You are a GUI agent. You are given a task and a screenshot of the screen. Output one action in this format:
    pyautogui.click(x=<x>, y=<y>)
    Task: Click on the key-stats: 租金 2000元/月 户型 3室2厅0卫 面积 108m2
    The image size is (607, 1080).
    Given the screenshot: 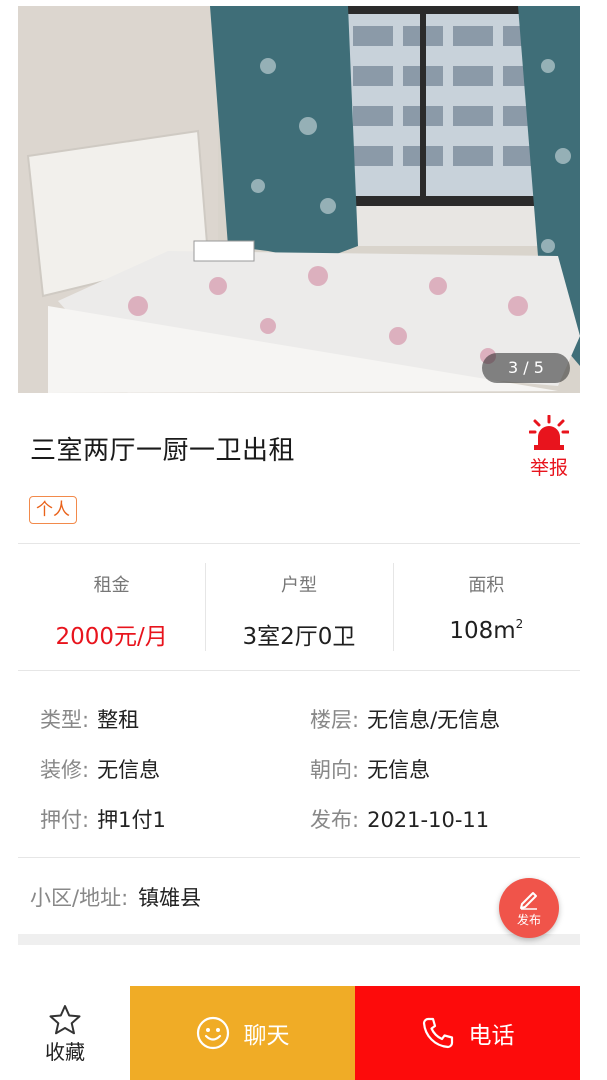 What is the action you would take?
    pyautogui.click(x=299, y=607)
    